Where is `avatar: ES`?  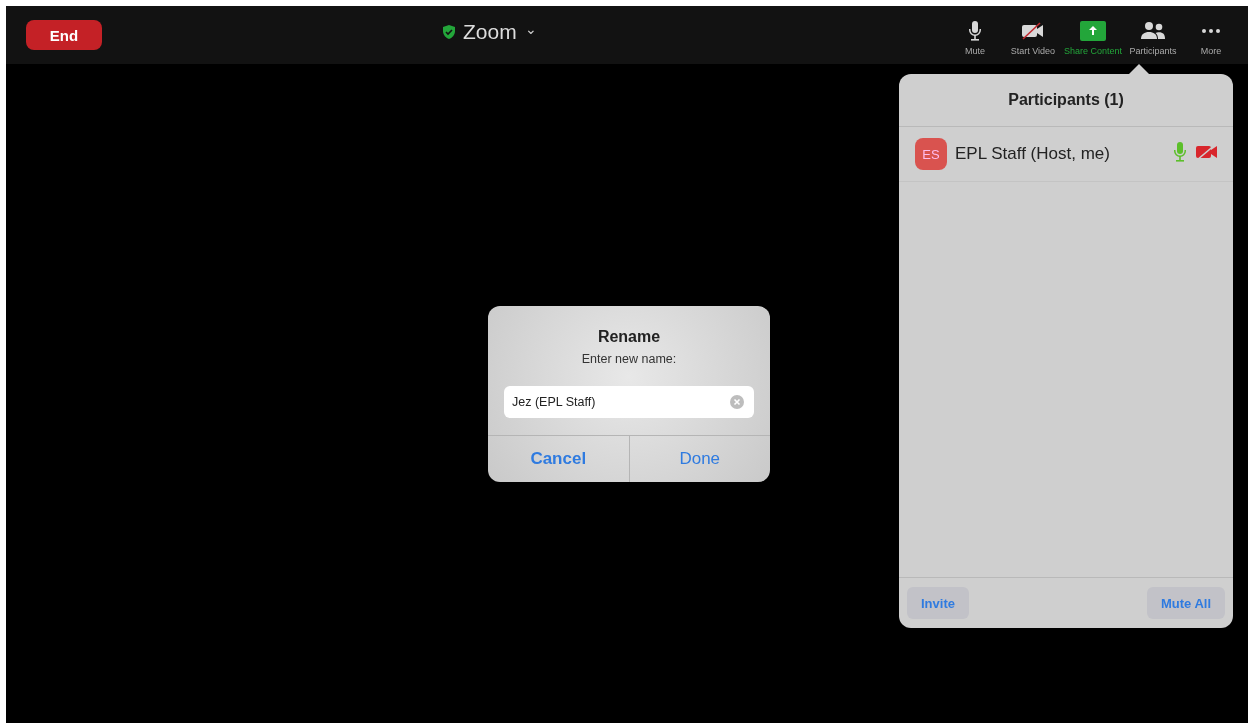
avatar: ES is located at coordinates (931, 154).